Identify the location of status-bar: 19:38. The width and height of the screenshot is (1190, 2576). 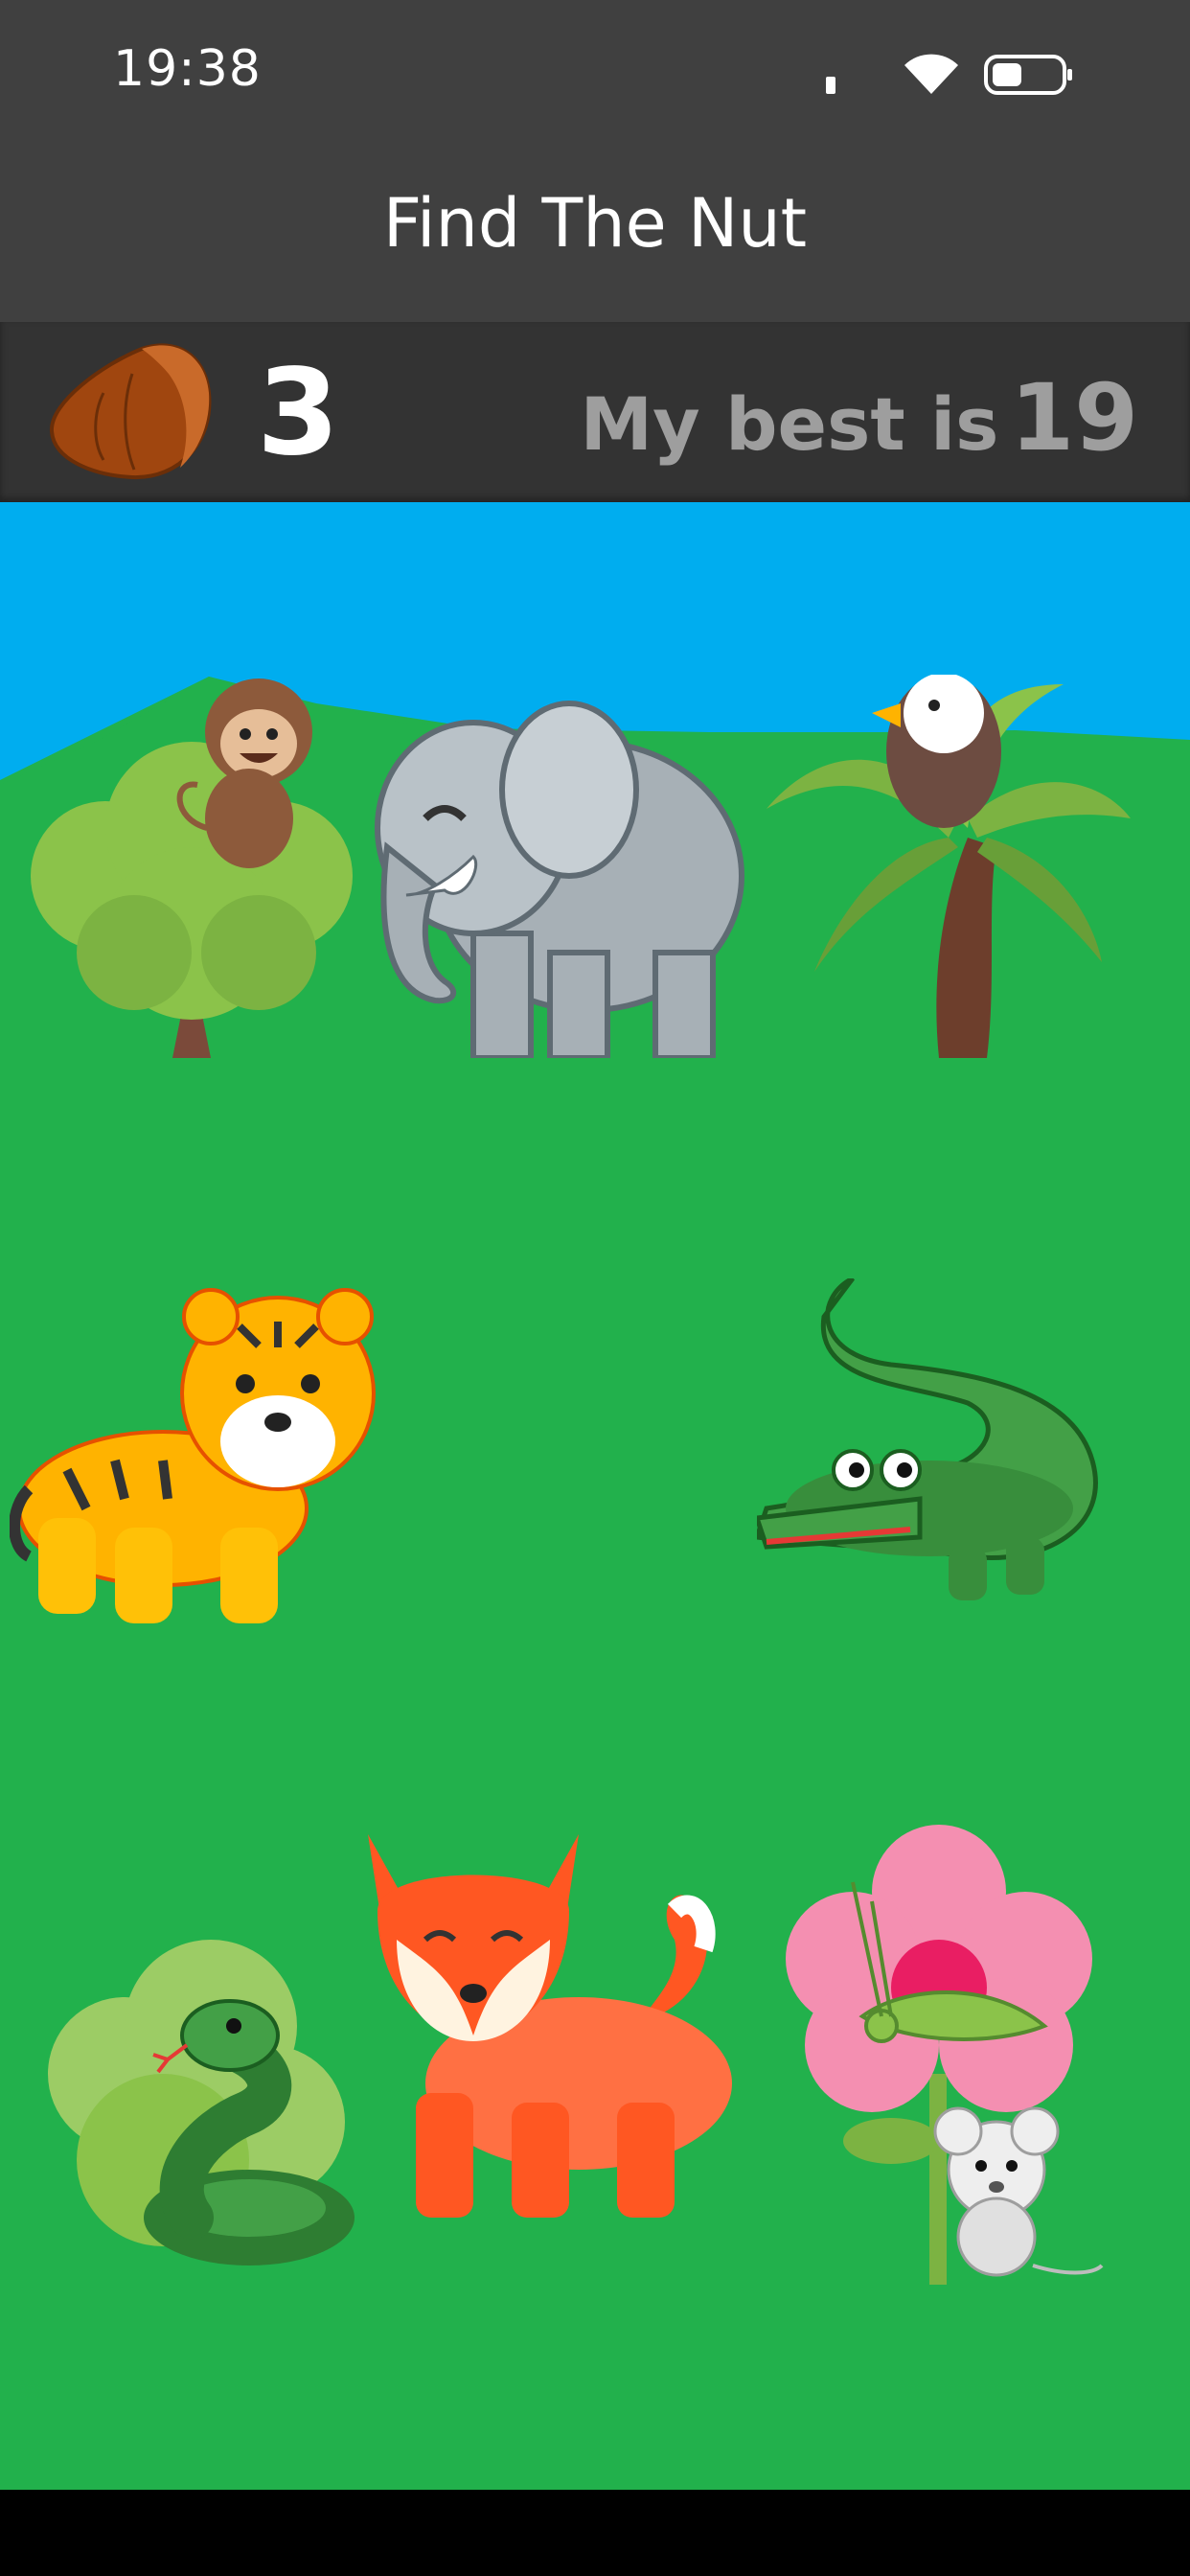
(595, 72).